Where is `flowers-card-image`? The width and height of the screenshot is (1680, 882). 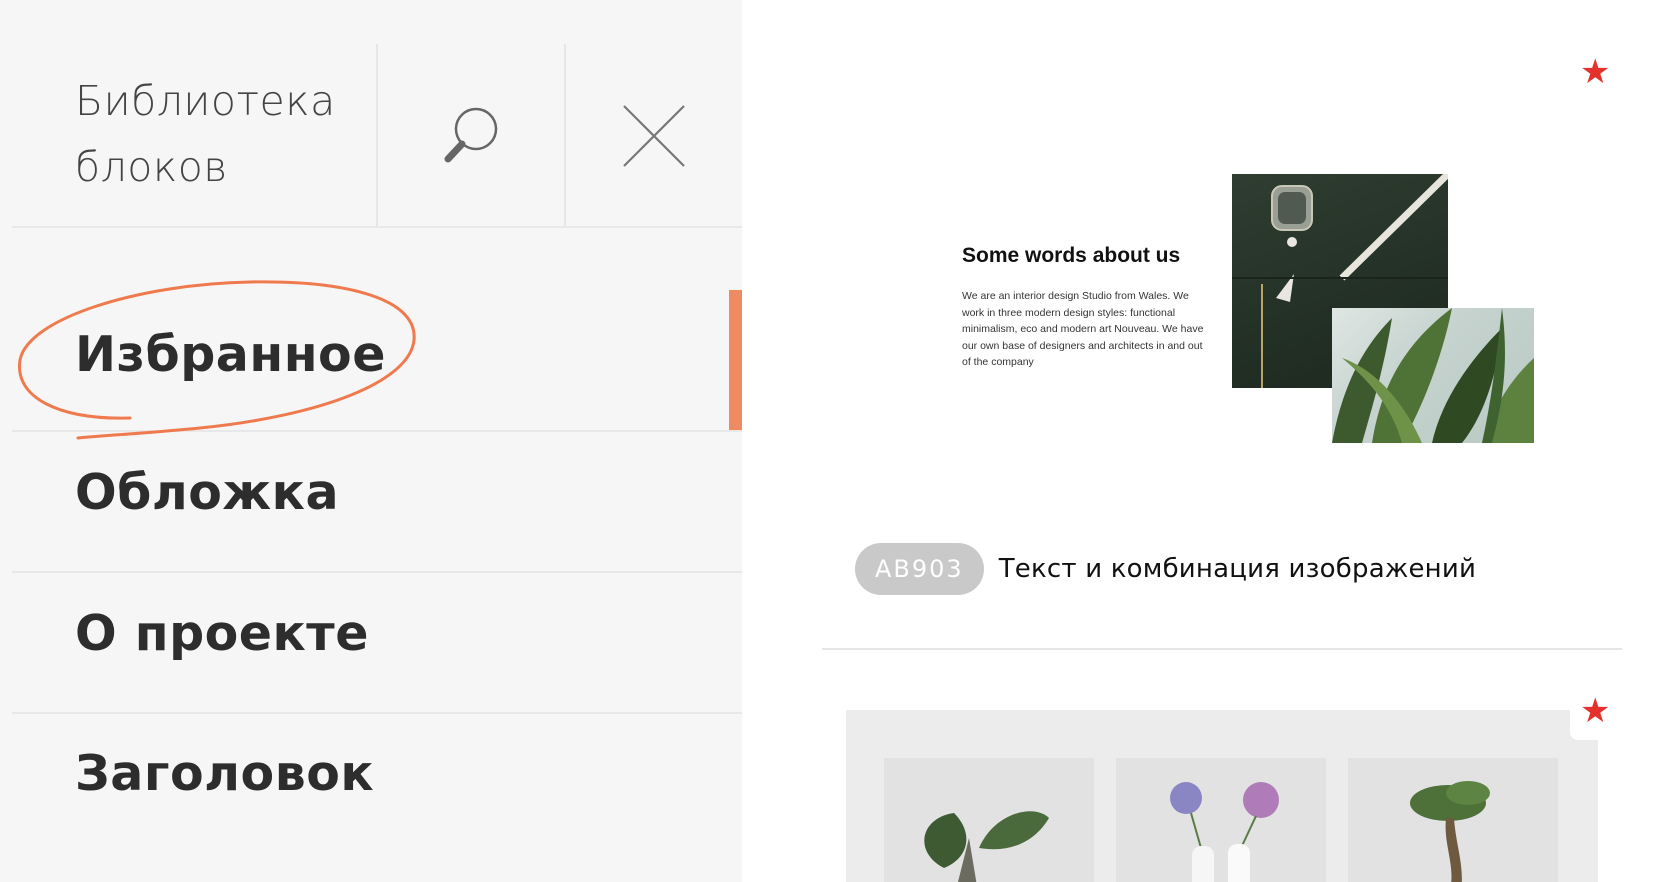
flowers-card-image is located at coordinates (1221, 820).